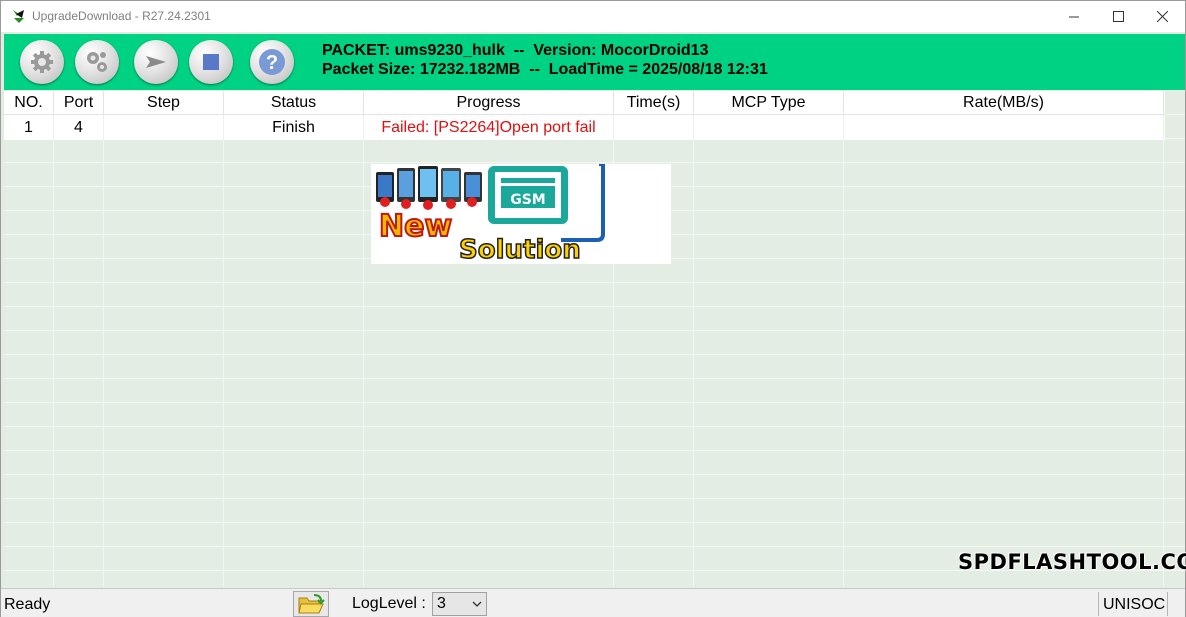  What do you see at coordinates (489, 102) in the screenshot?
I see `col-header-progress: Progress` at bounding box center [489, 102].